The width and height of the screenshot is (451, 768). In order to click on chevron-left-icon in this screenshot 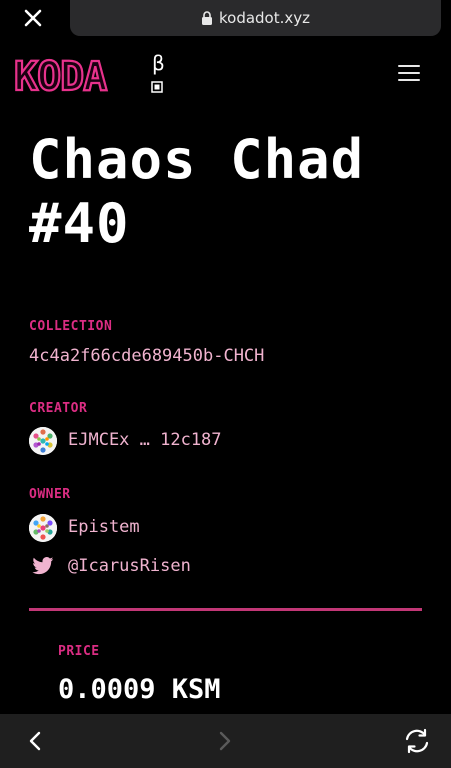, I will do `click(35, 741)`.